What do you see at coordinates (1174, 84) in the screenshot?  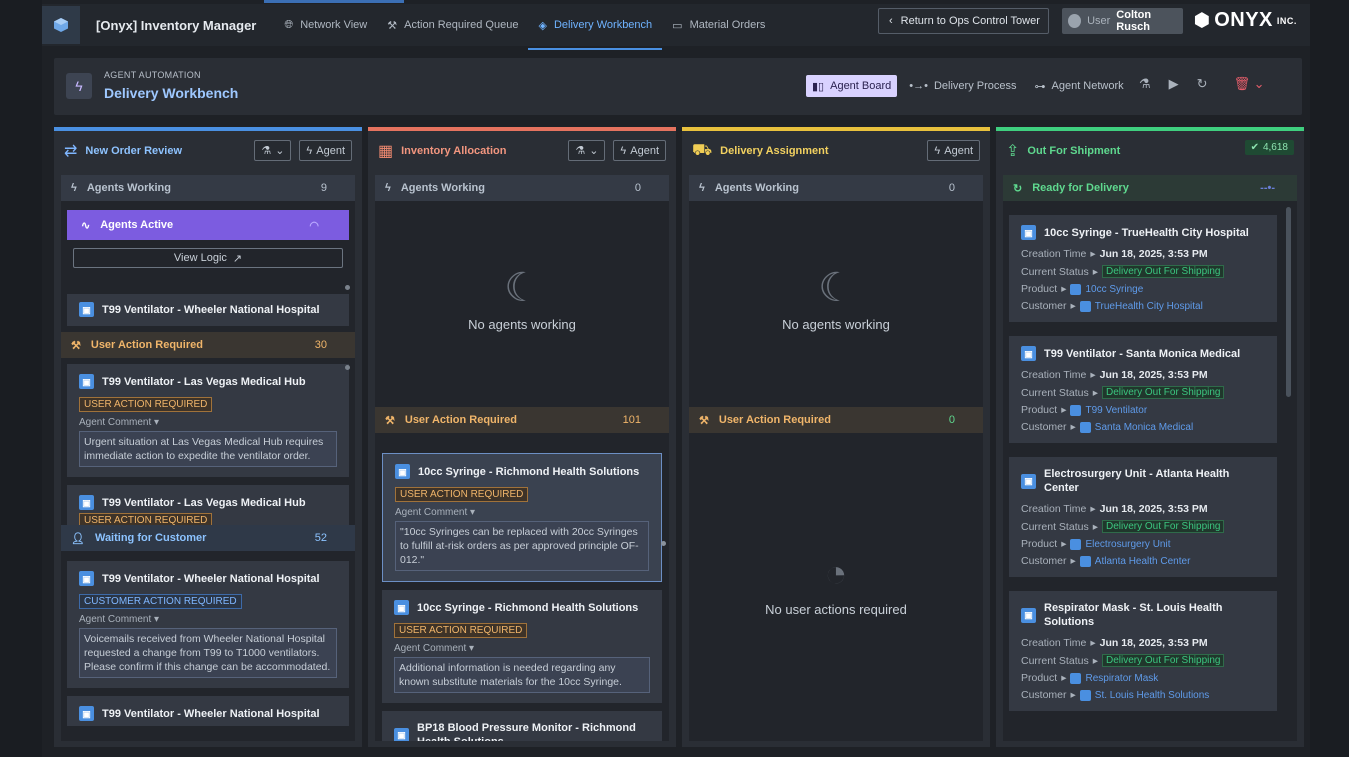 I see `play-icon: ▶` at bounding box center [1174, 84].